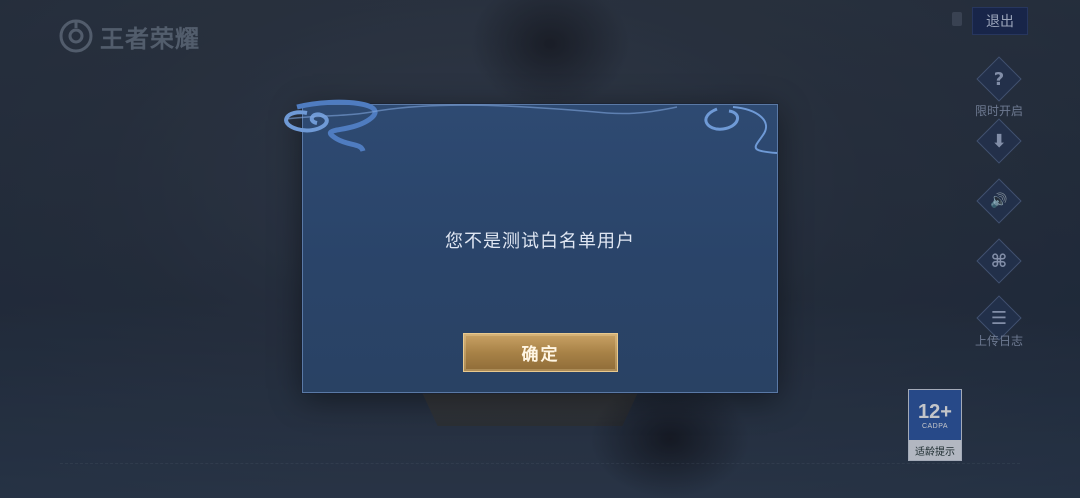 The width and height of the screenshot is (1080, 498). Describe the element at coordinates (540, 352) in the screenshot. I see `confirm-button: 确定` at that location.